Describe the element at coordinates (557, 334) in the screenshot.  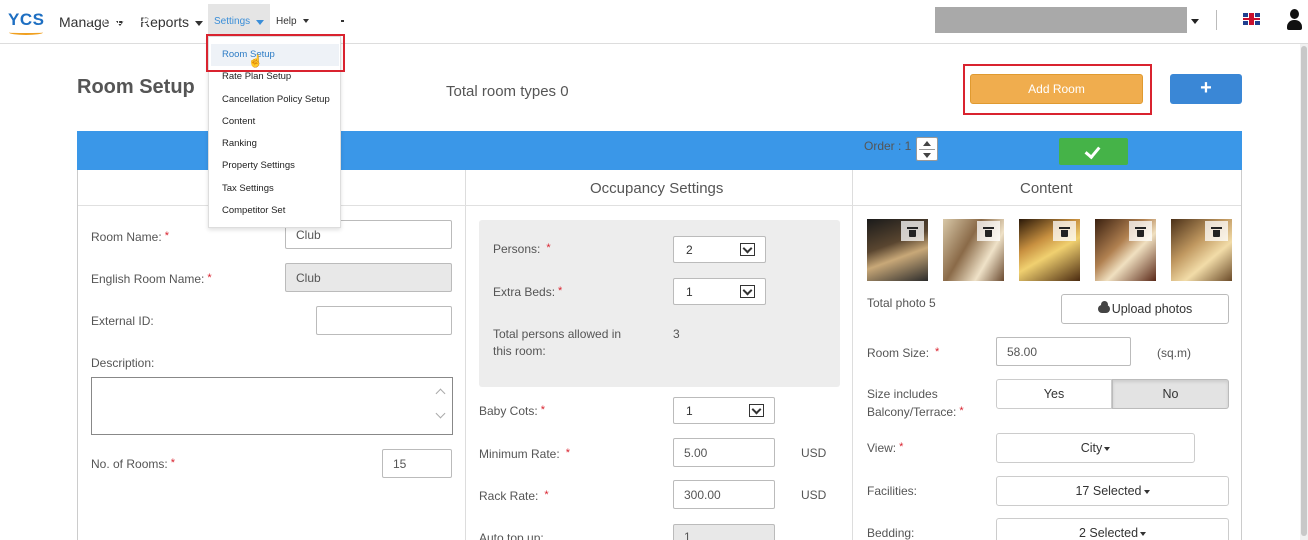
I see `total-persons-label-line1: Total persons allowed in` at that location.